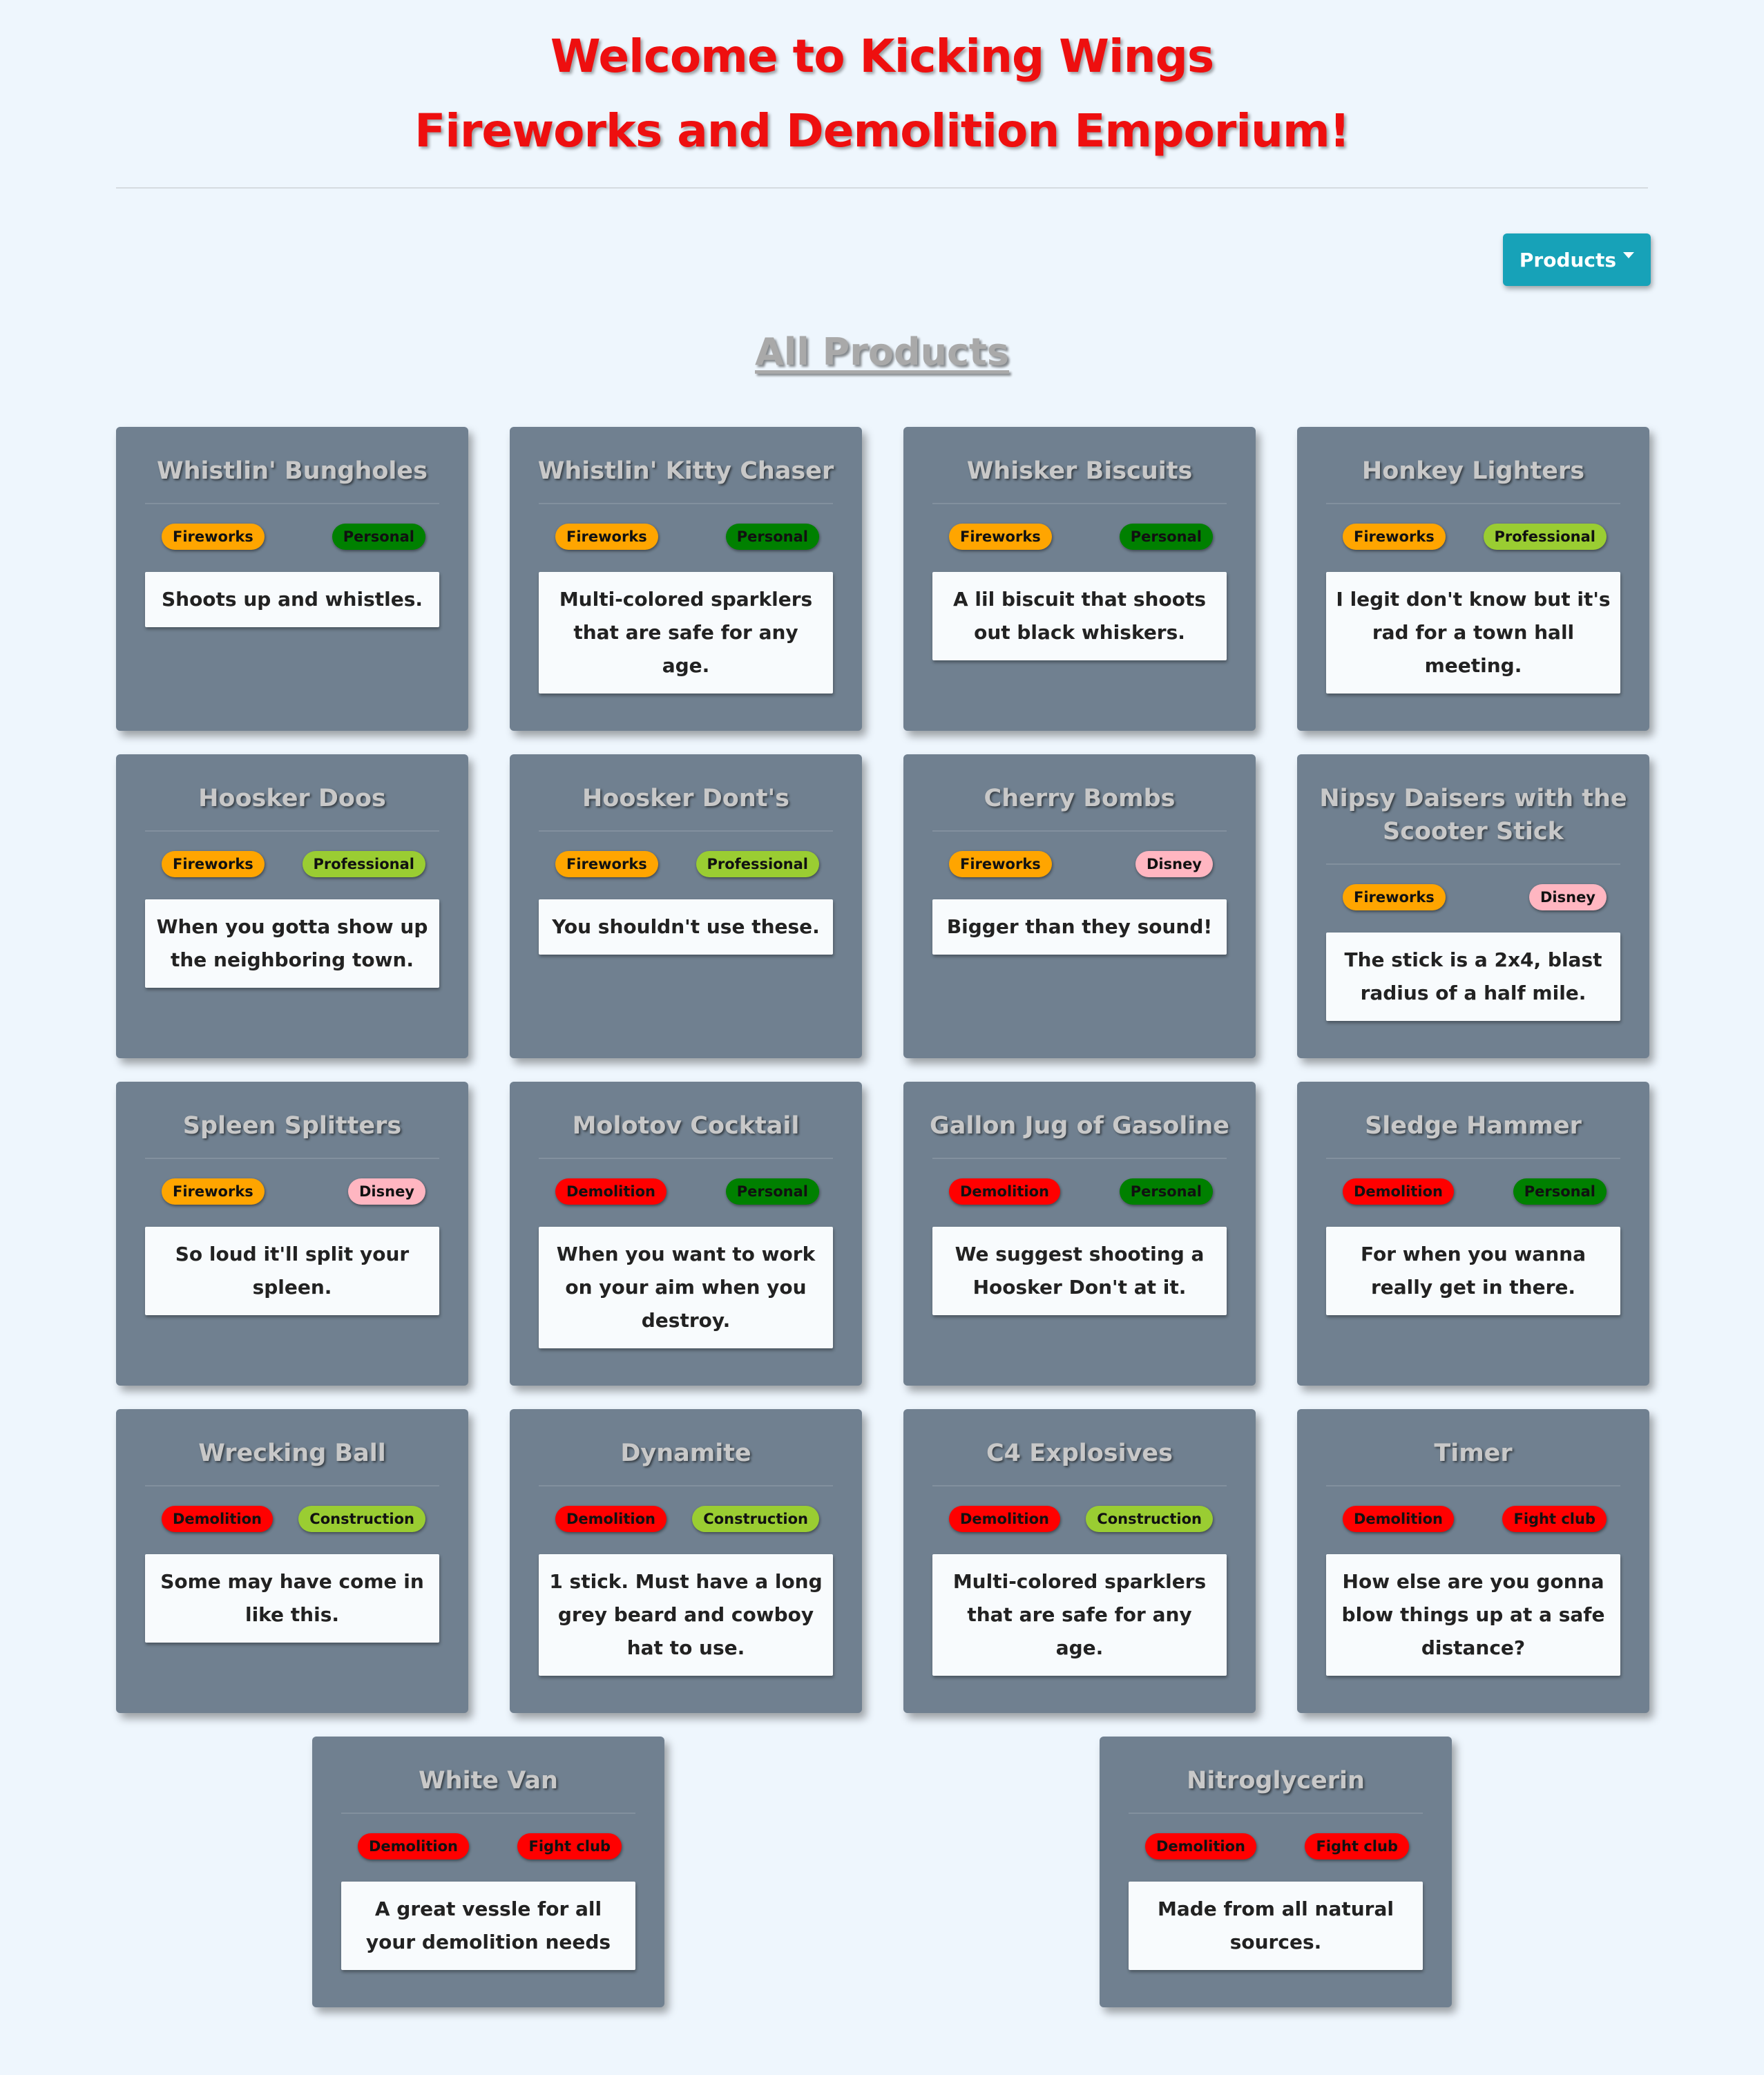 The image size is (1764, 2075). I want to click on product-name: Hoosker Doos, so click(292, 798).